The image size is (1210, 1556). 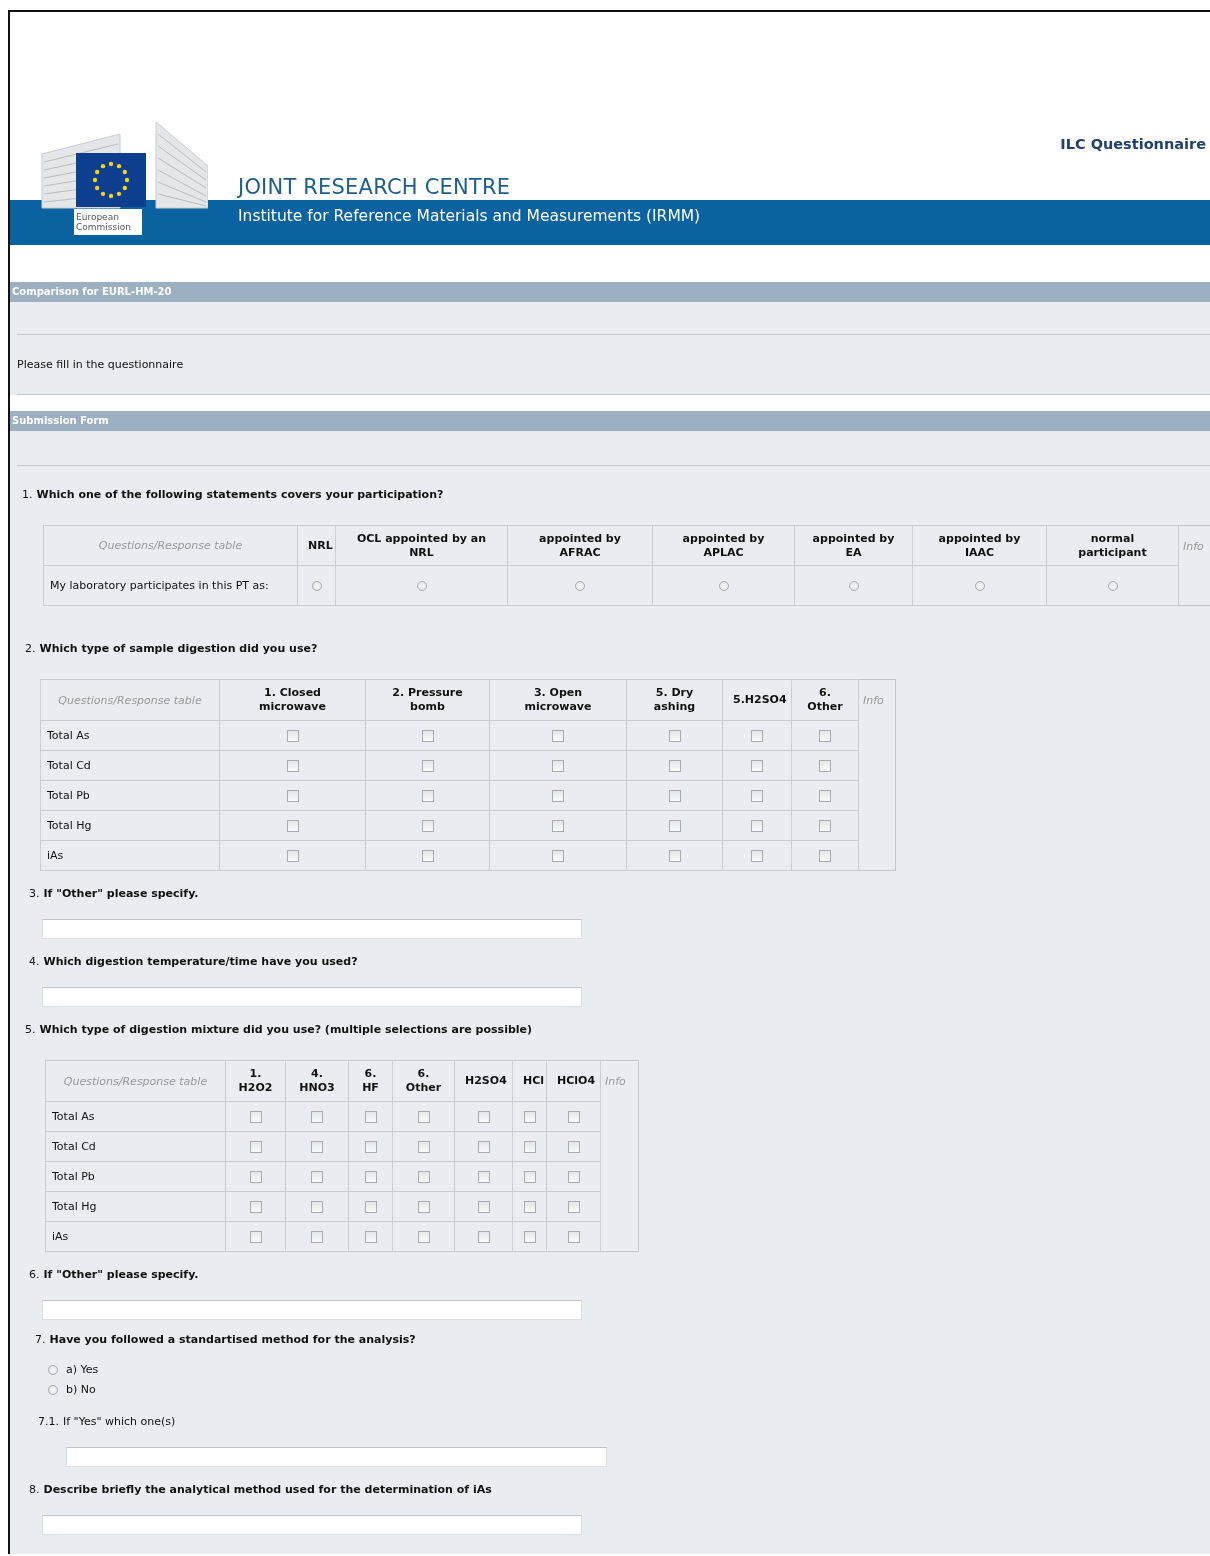 I want to click on row-label: Total Pb, so click(x=135, y=1176).